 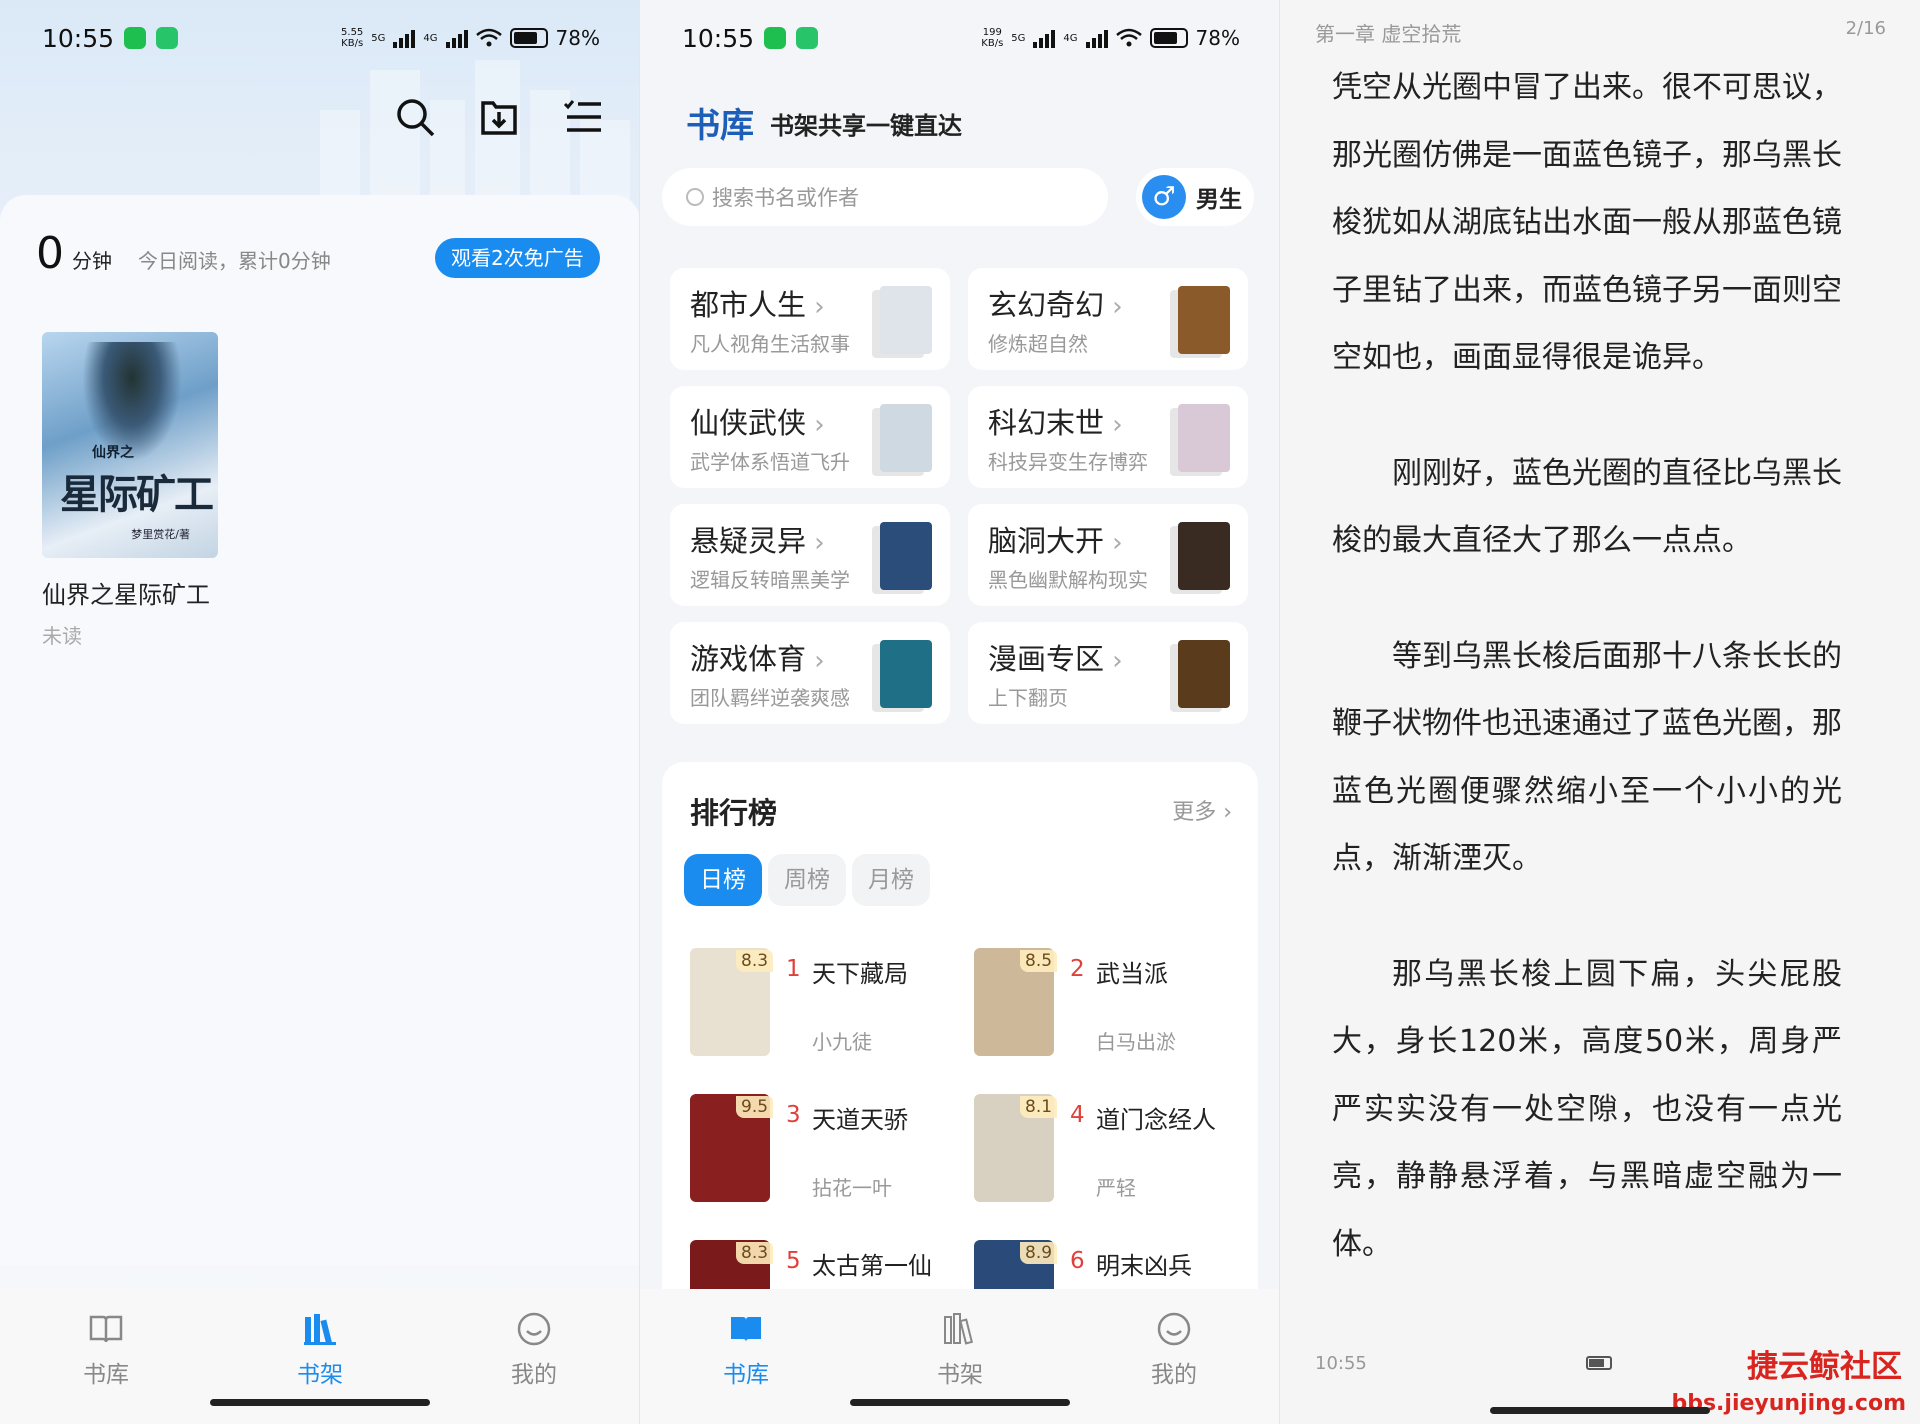 What do you see at coordinates (852, 1188) in the screenshot?
I see `ranking-book-author: 拈花一叶` at bounding box center [852, 1188].